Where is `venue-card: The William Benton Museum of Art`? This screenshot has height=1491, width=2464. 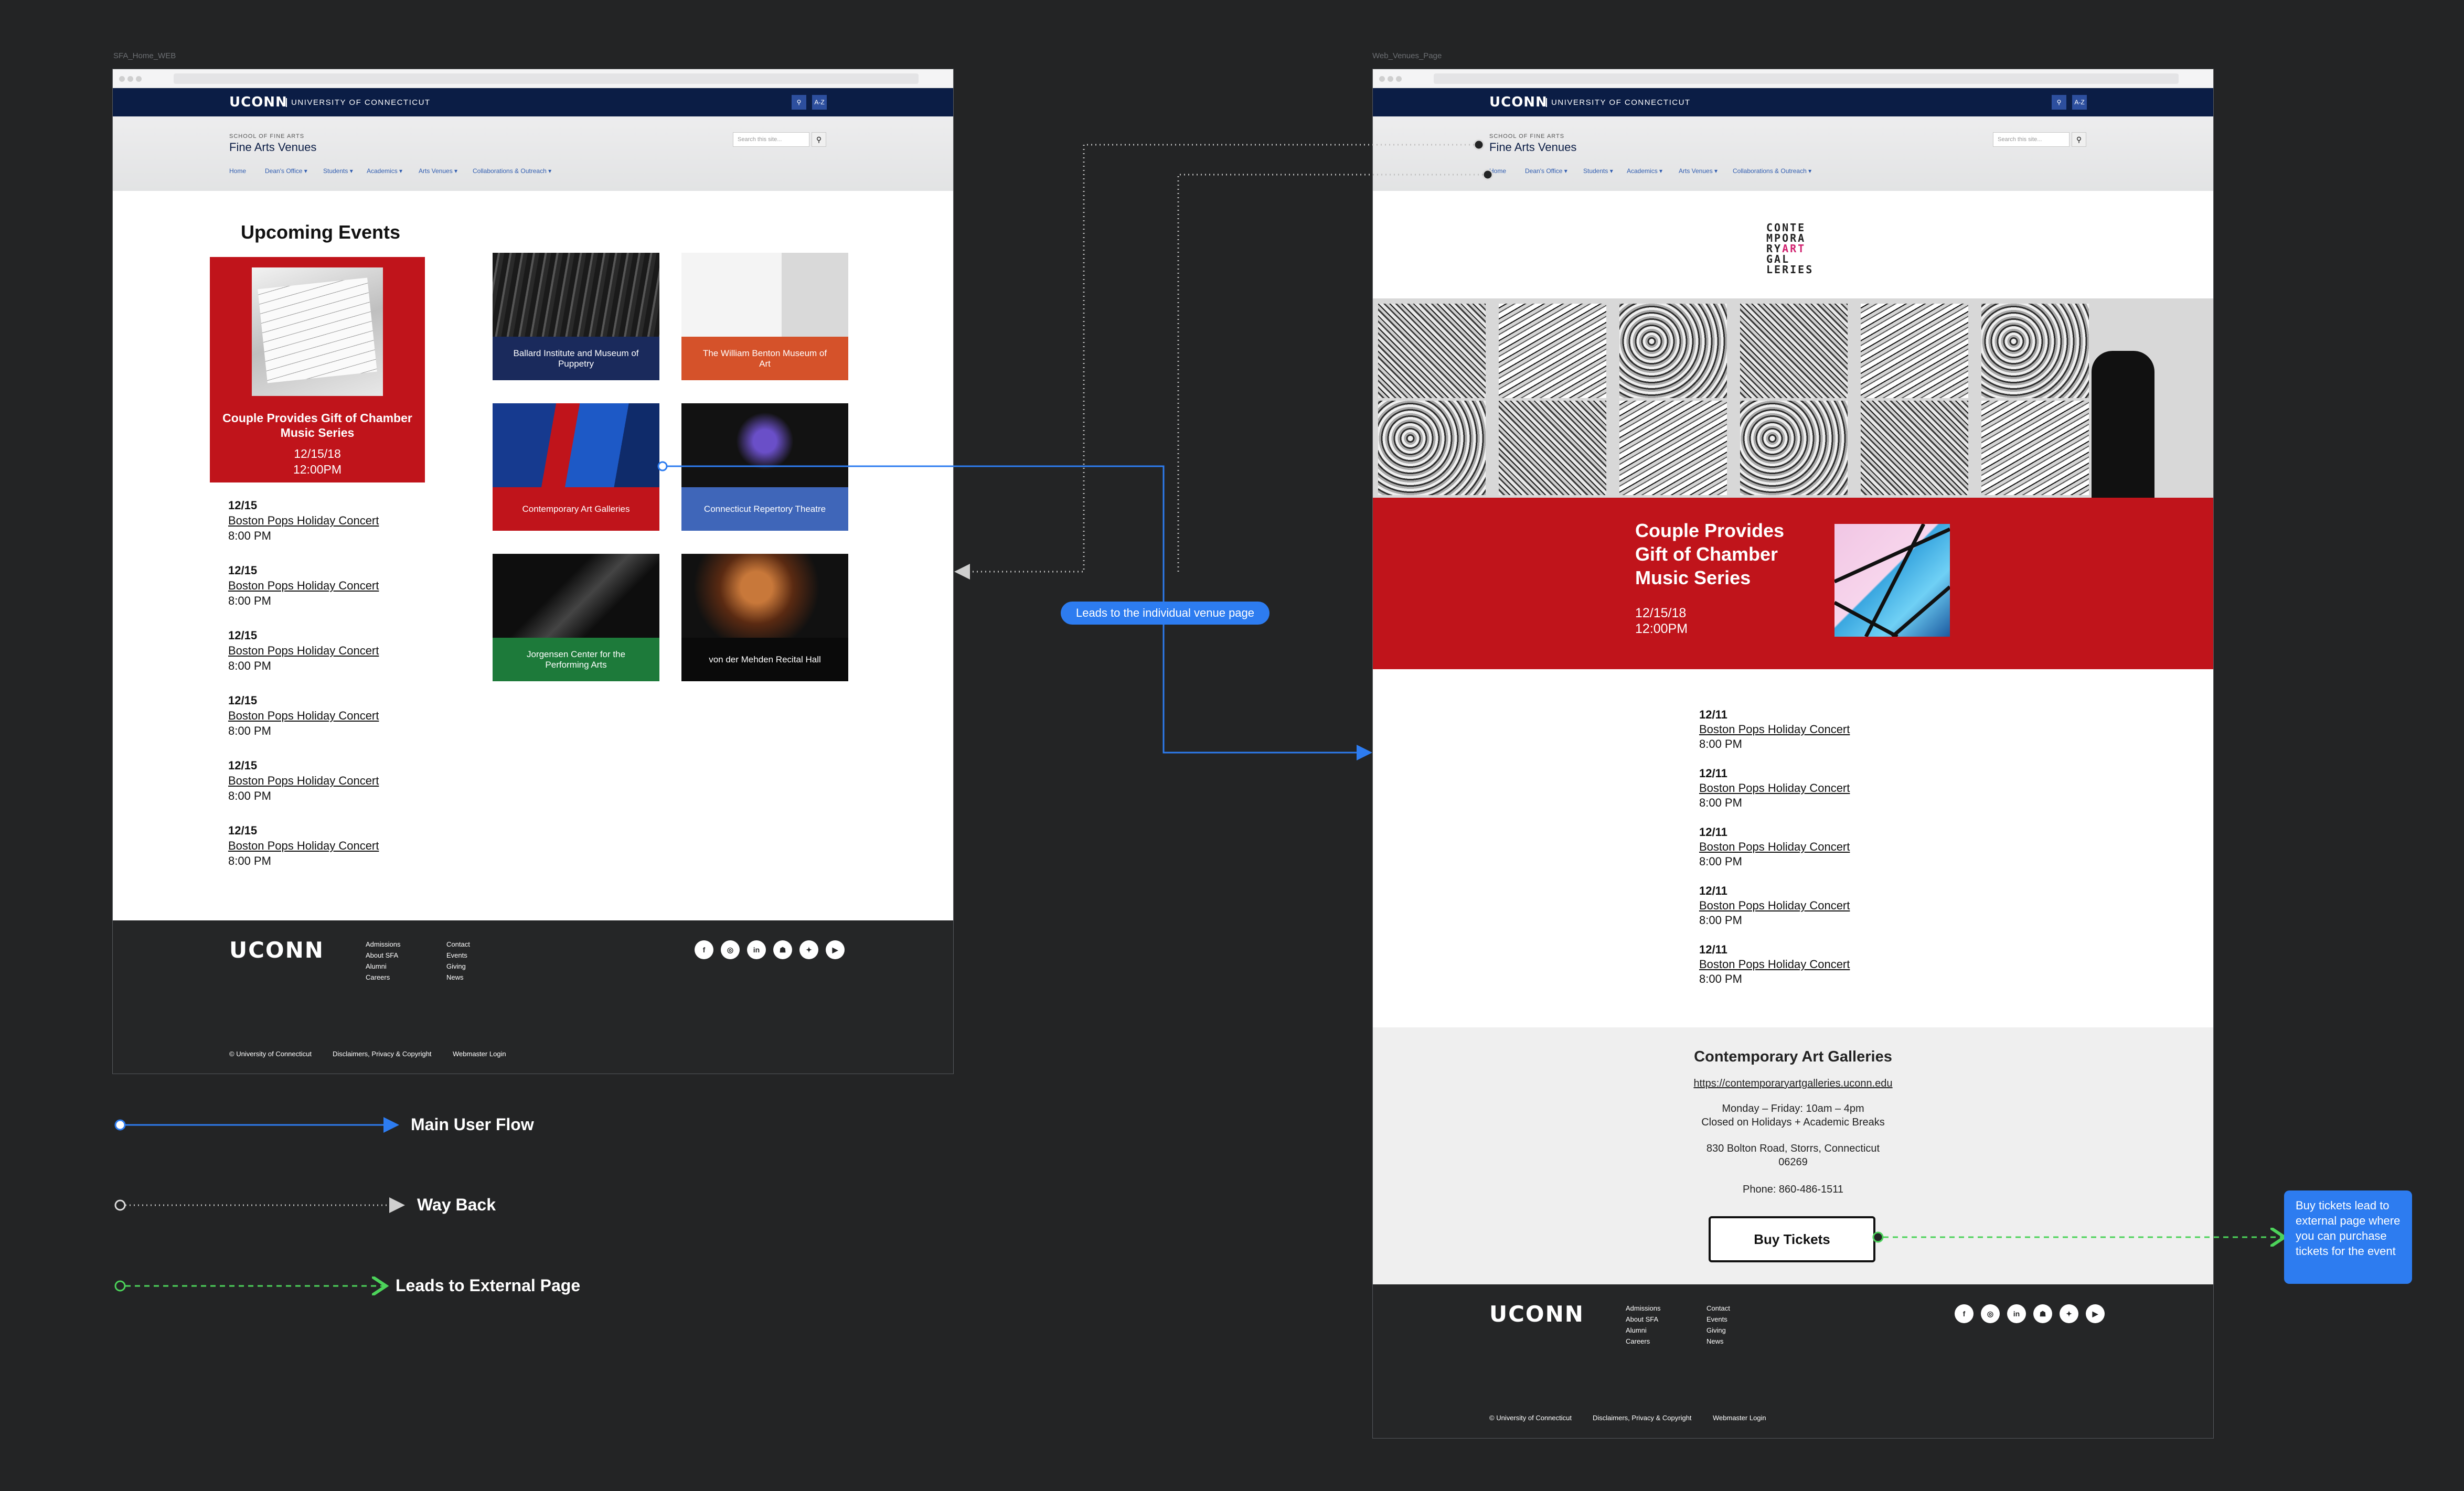 venue-card: The William Benton Museum of Art is located at coordinates (764, 316).